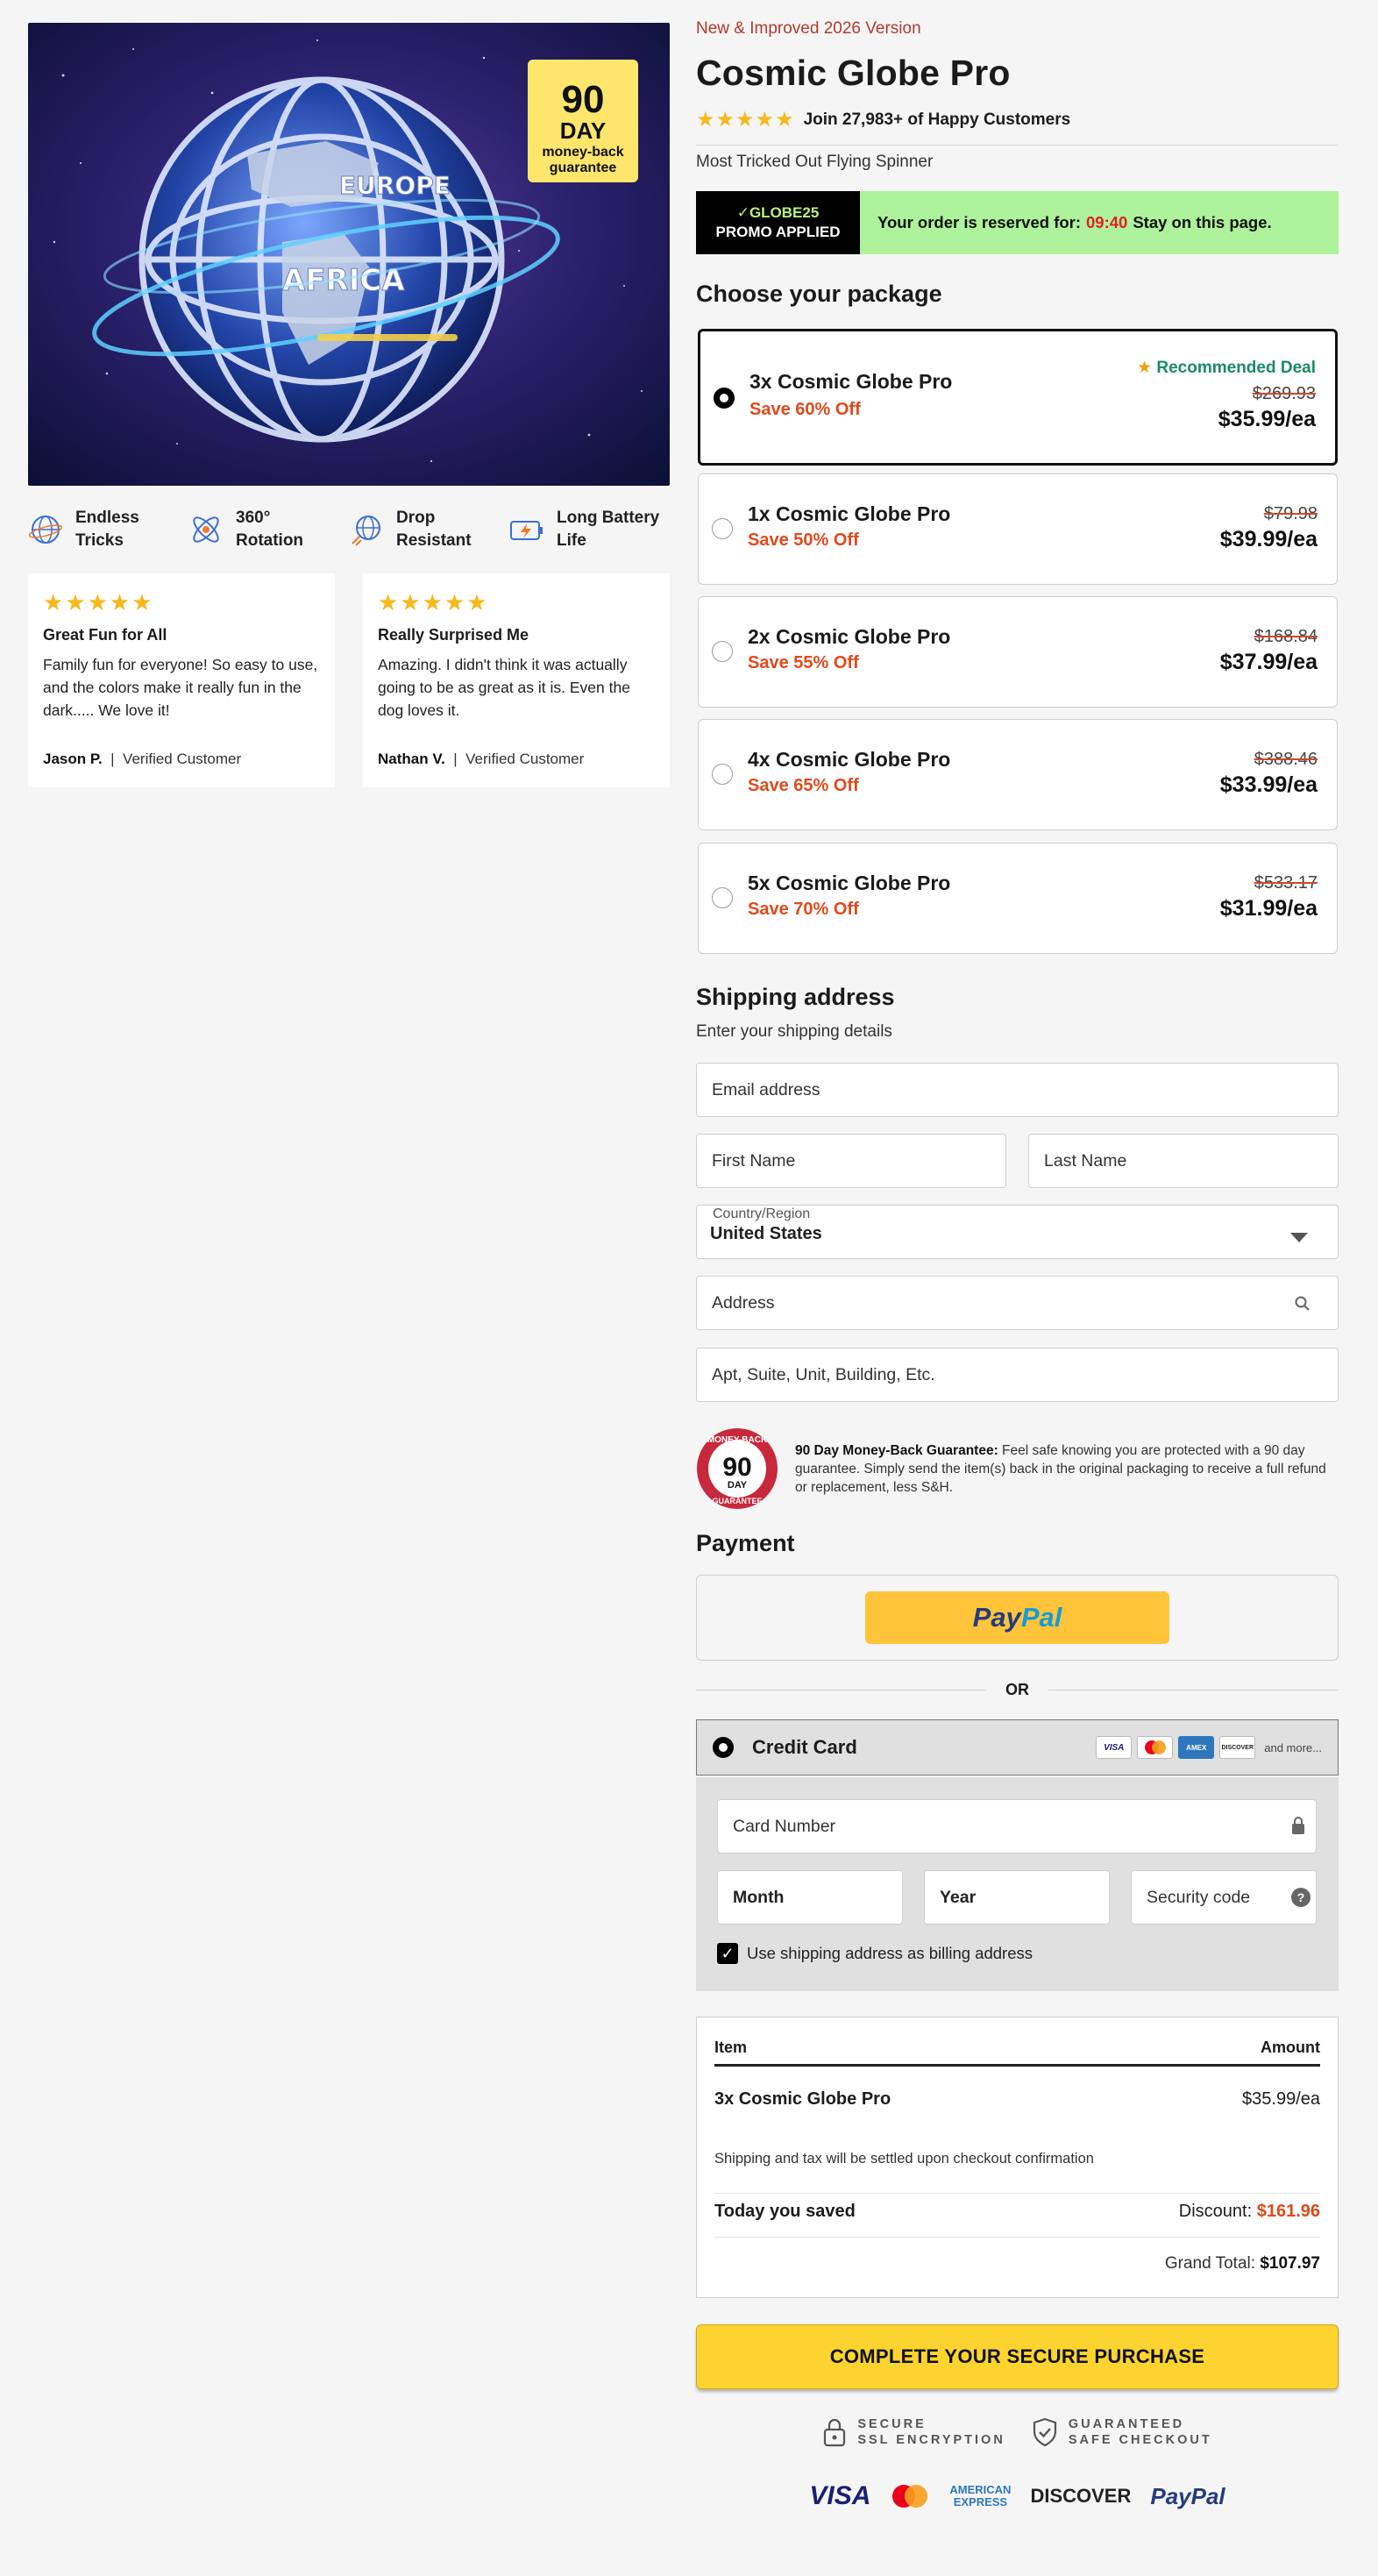  Describe the element at coordinates (1114, 1747) in the screenshot. I see `visa-icon: VISA` at that location.